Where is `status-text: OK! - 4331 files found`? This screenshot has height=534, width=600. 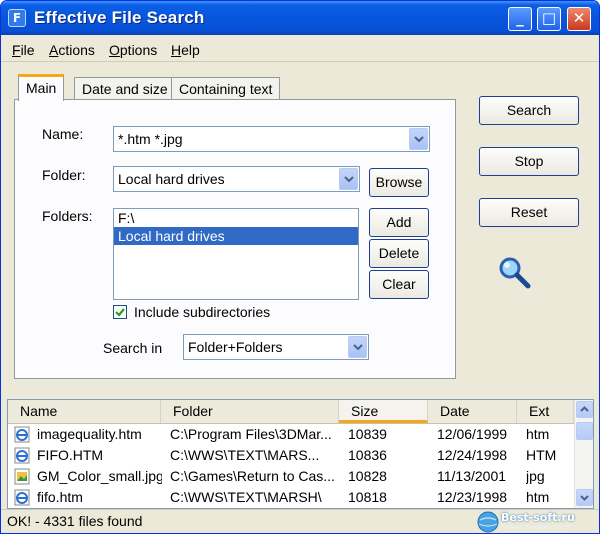 status-text: OK! - 4331 files found is located at coordinates (75, 521).